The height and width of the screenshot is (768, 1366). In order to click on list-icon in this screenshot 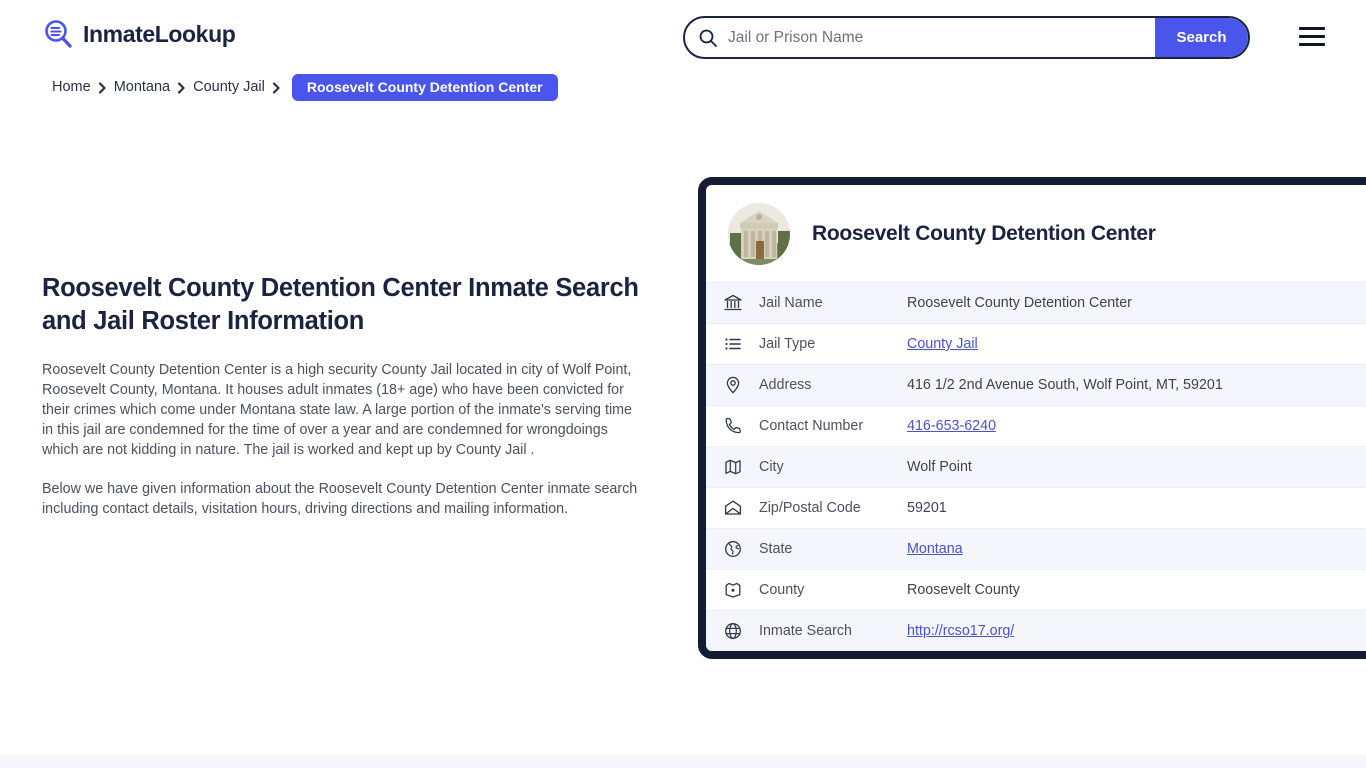, I will do `click(733, 344)`.